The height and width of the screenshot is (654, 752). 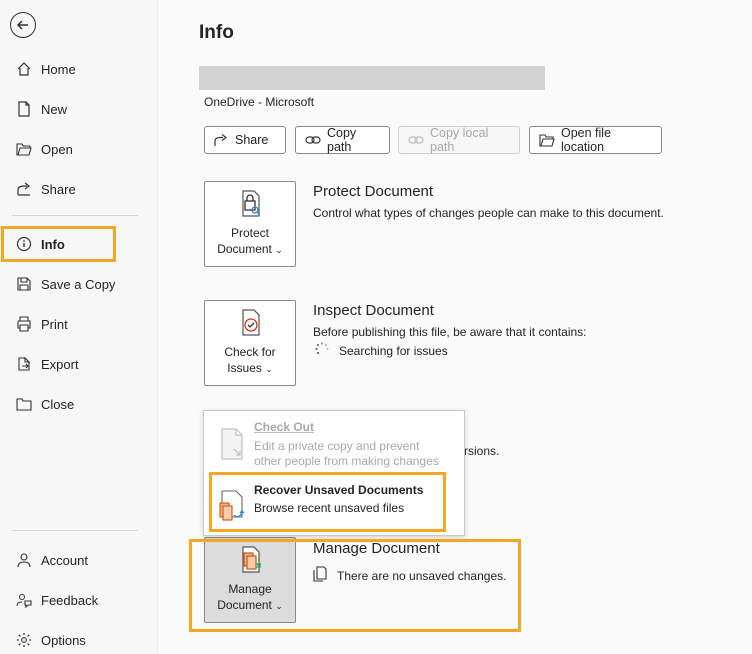 What do you see at coordinates (284, 427) in the screenshot?
I see `check-out-title: Check Out` at bounding box center [284, 427].